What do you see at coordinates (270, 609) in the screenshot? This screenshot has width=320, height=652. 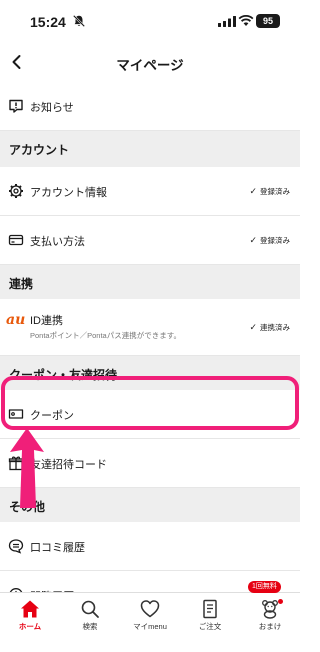 I see `bear-icon` at bounding box center [270, 609].